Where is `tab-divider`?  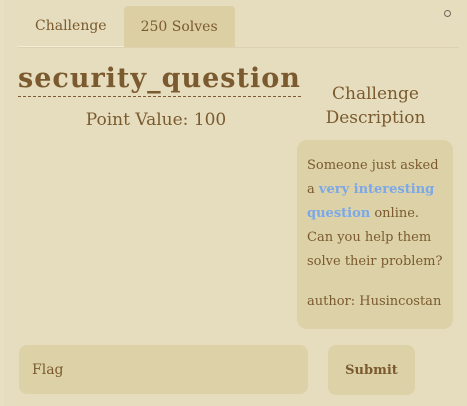
tab-divider is located at coordinates (238, 47).